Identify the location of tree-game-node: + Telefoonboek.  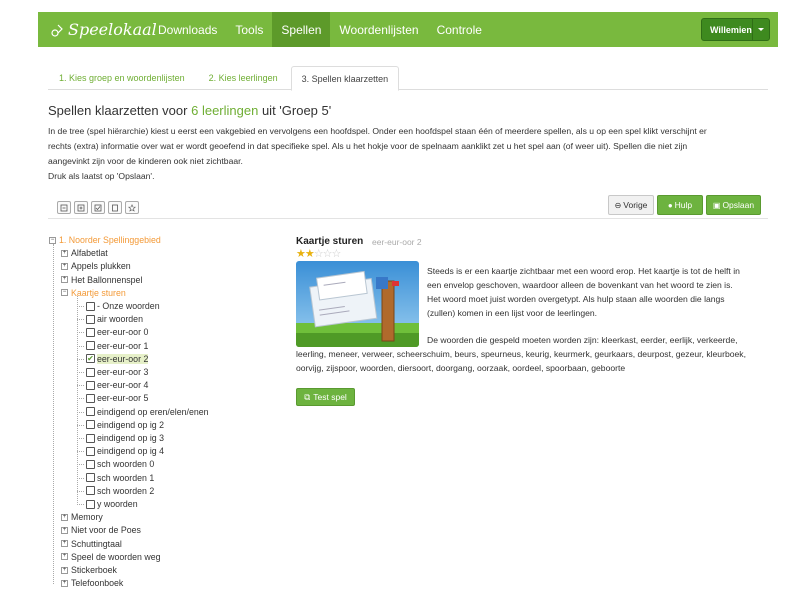
(92, 583).